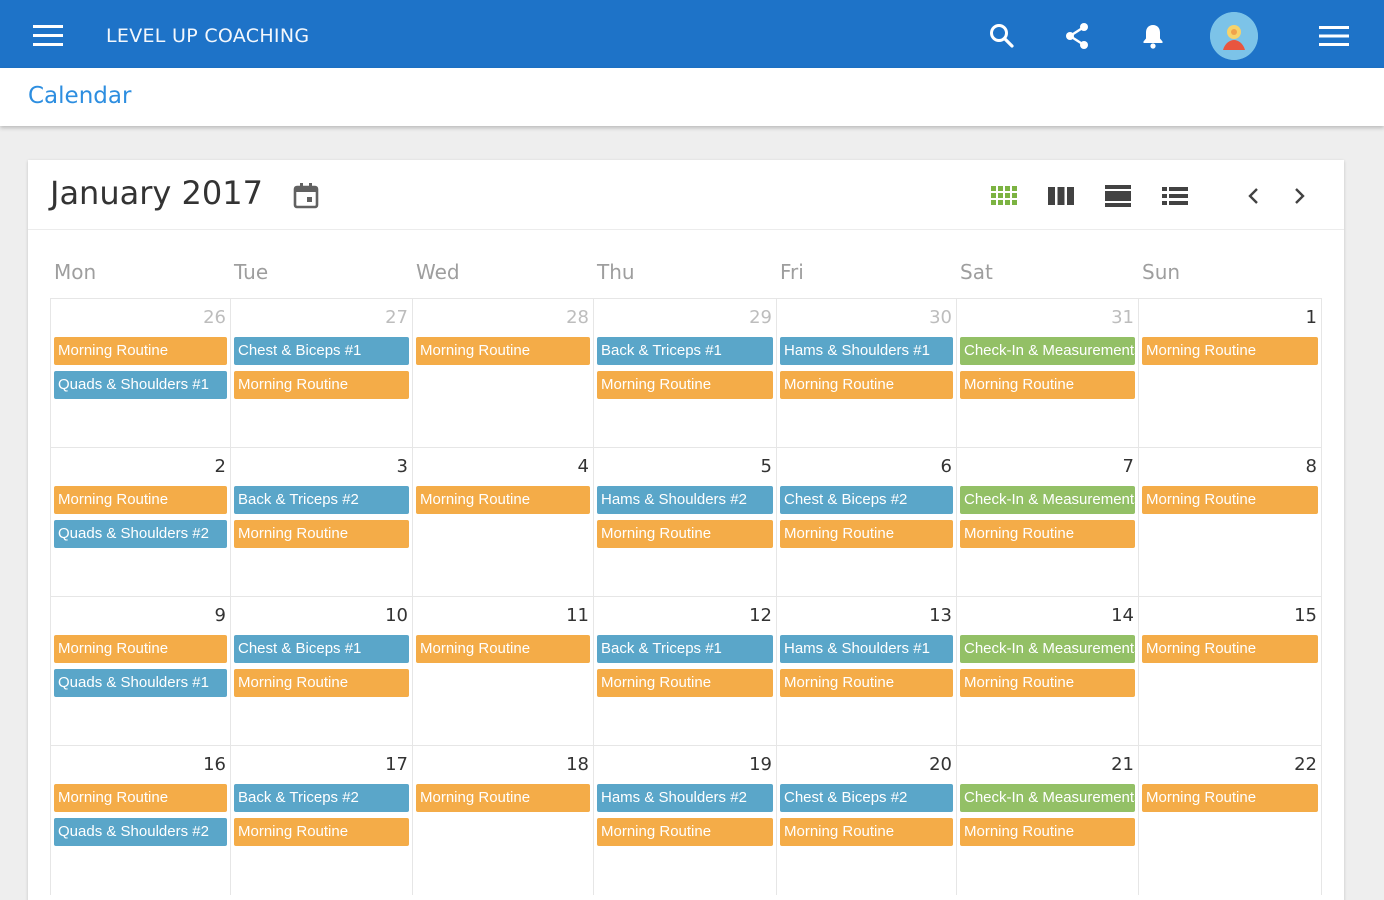 The image size is (1384, 900). I want to click on day-cell: 28 Morning Routine, so click(502, 373).